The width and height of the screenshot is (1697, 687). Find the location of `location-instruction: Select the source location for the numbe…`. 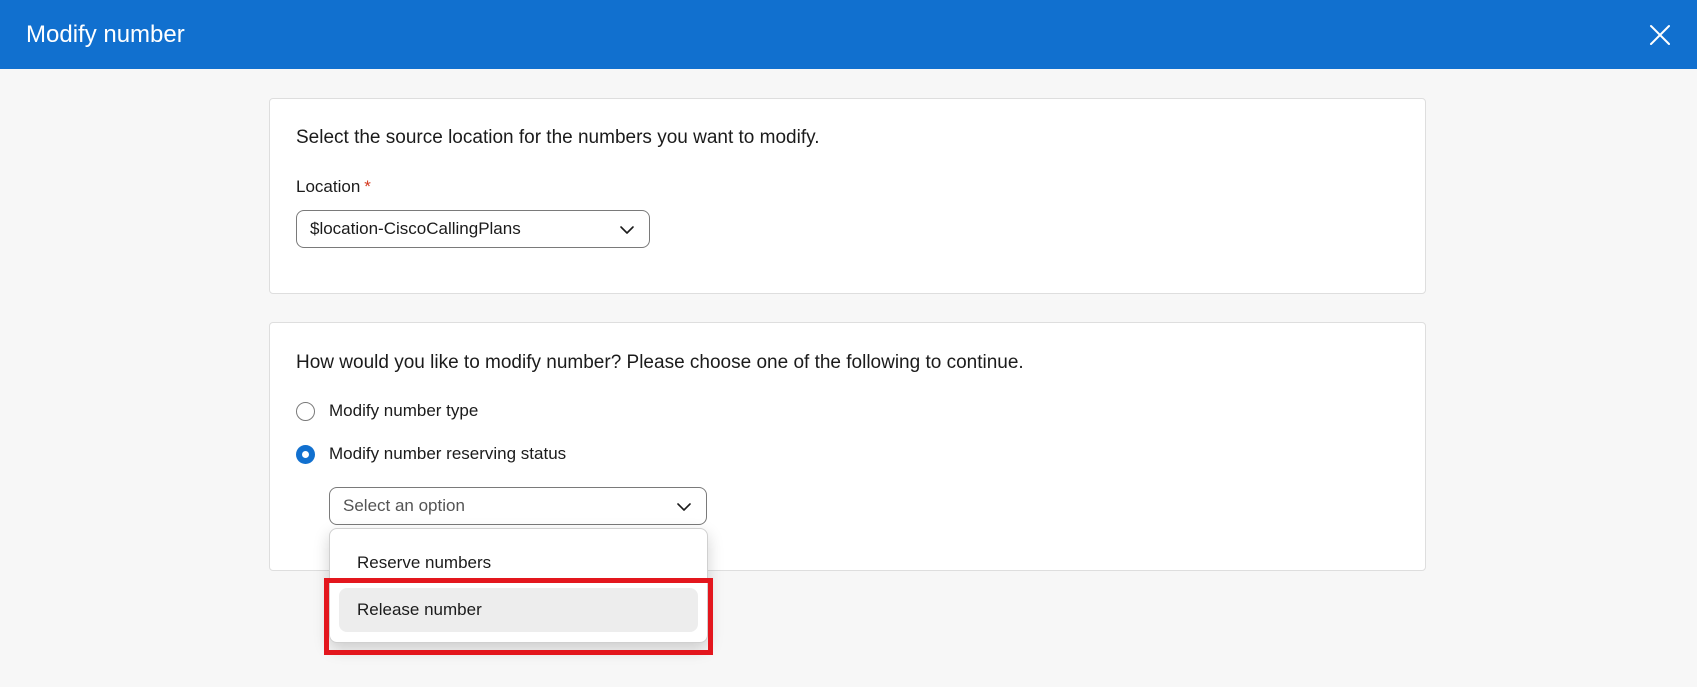

location-instruction: Select the source location for the numbe… is located at coordinates (558, 137).